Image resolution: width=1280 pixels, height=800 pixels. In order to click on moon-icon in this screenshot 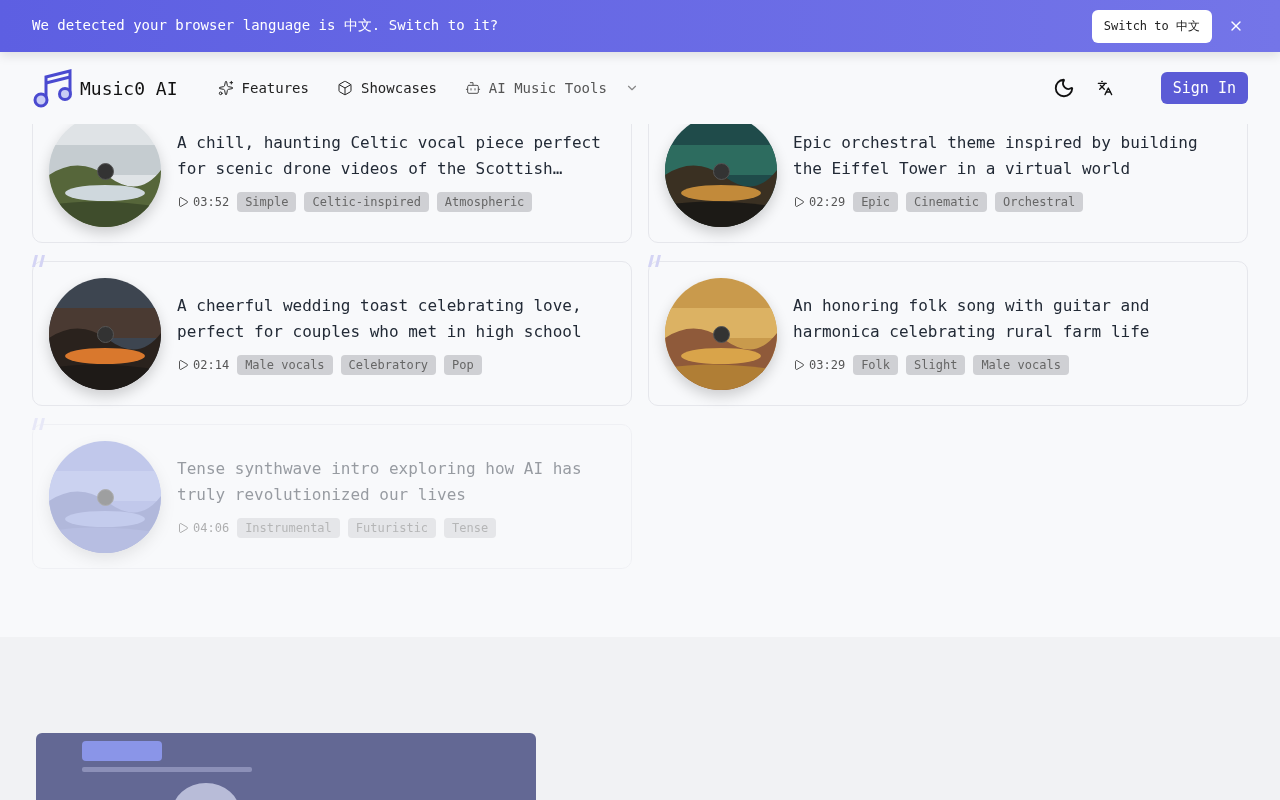, I will do `click(1063, 88)`.